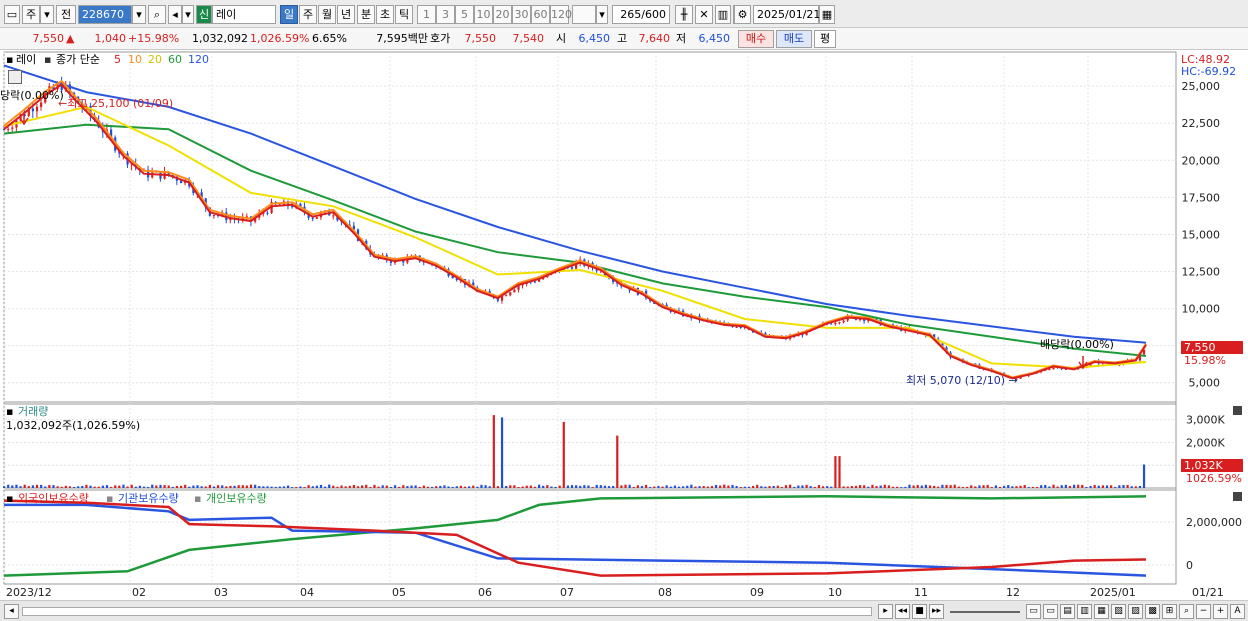 Image resolution: width=1248 pixels, height=621 pixels. I want to click on interval-input, so click(584, 14).